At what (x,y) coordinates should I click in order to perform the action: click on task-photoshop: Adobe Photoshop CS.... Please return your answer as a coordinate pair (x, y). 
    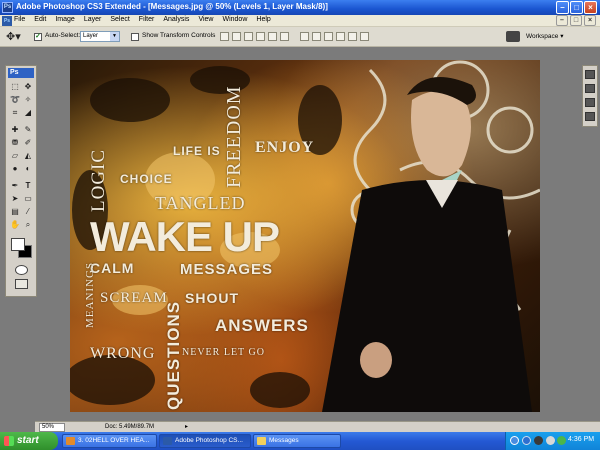
    Looking at the image, I should click on (205, 441).